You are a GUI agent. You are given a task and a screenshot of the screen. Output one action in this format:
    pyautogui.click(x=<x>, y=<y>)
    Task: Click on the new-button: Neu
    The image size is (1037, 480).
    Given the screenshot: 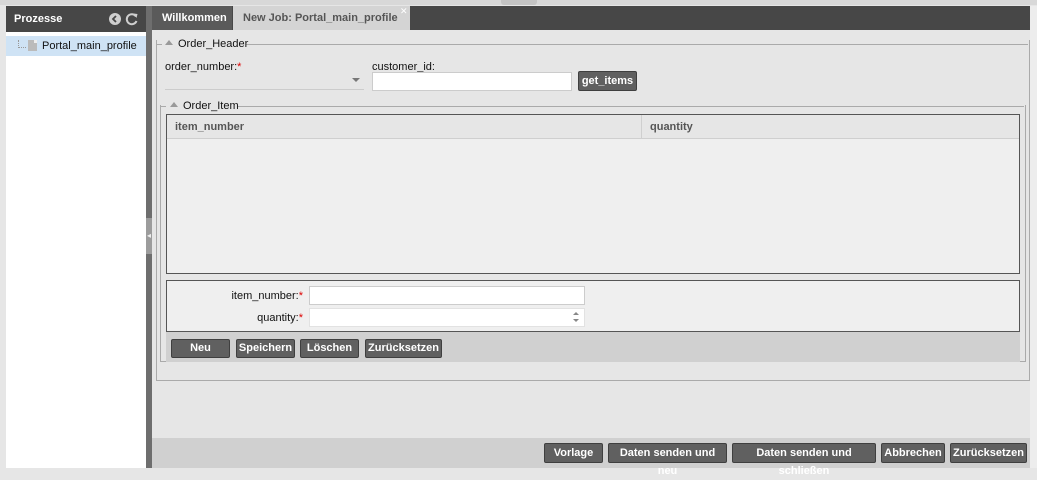 What is the action you would take?
    pyautogui.click(x=200, y=348)
    